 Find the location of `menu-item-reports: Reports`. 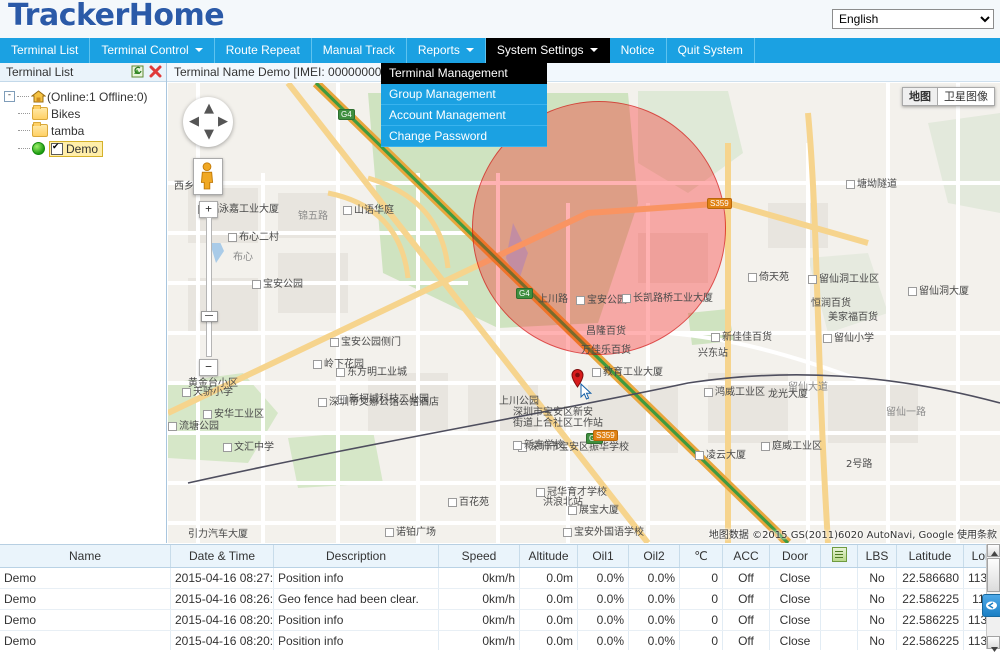

menu-item-reports: Reports is located at coordinates (446, 50).